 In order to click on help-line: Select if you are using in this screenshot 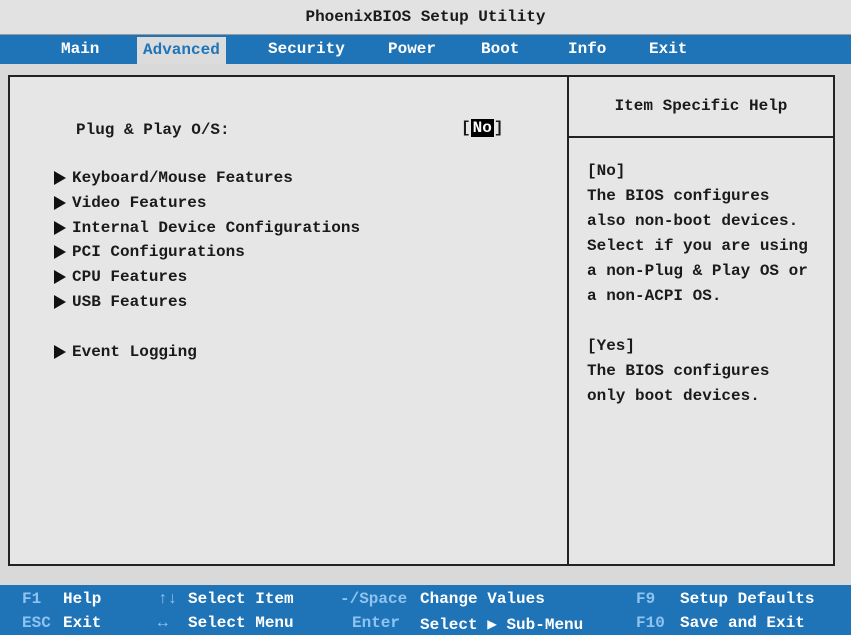, I will do `click(697, 246)`.